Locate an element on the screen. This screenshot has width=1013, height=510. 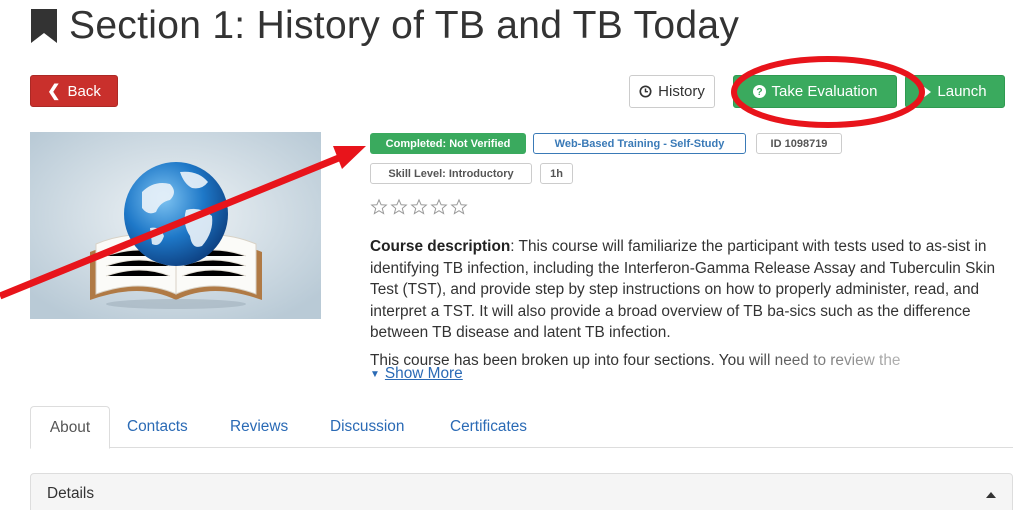
back-button-label: Back is located at coordinates (84, 91).